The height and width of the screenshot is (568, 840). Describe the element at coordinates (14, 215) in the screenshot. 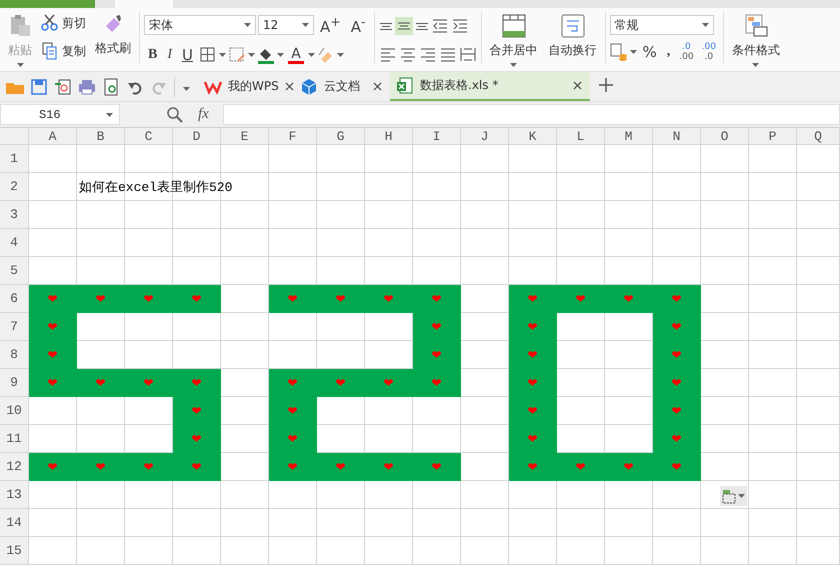

I see `row-header: 3` at that location.